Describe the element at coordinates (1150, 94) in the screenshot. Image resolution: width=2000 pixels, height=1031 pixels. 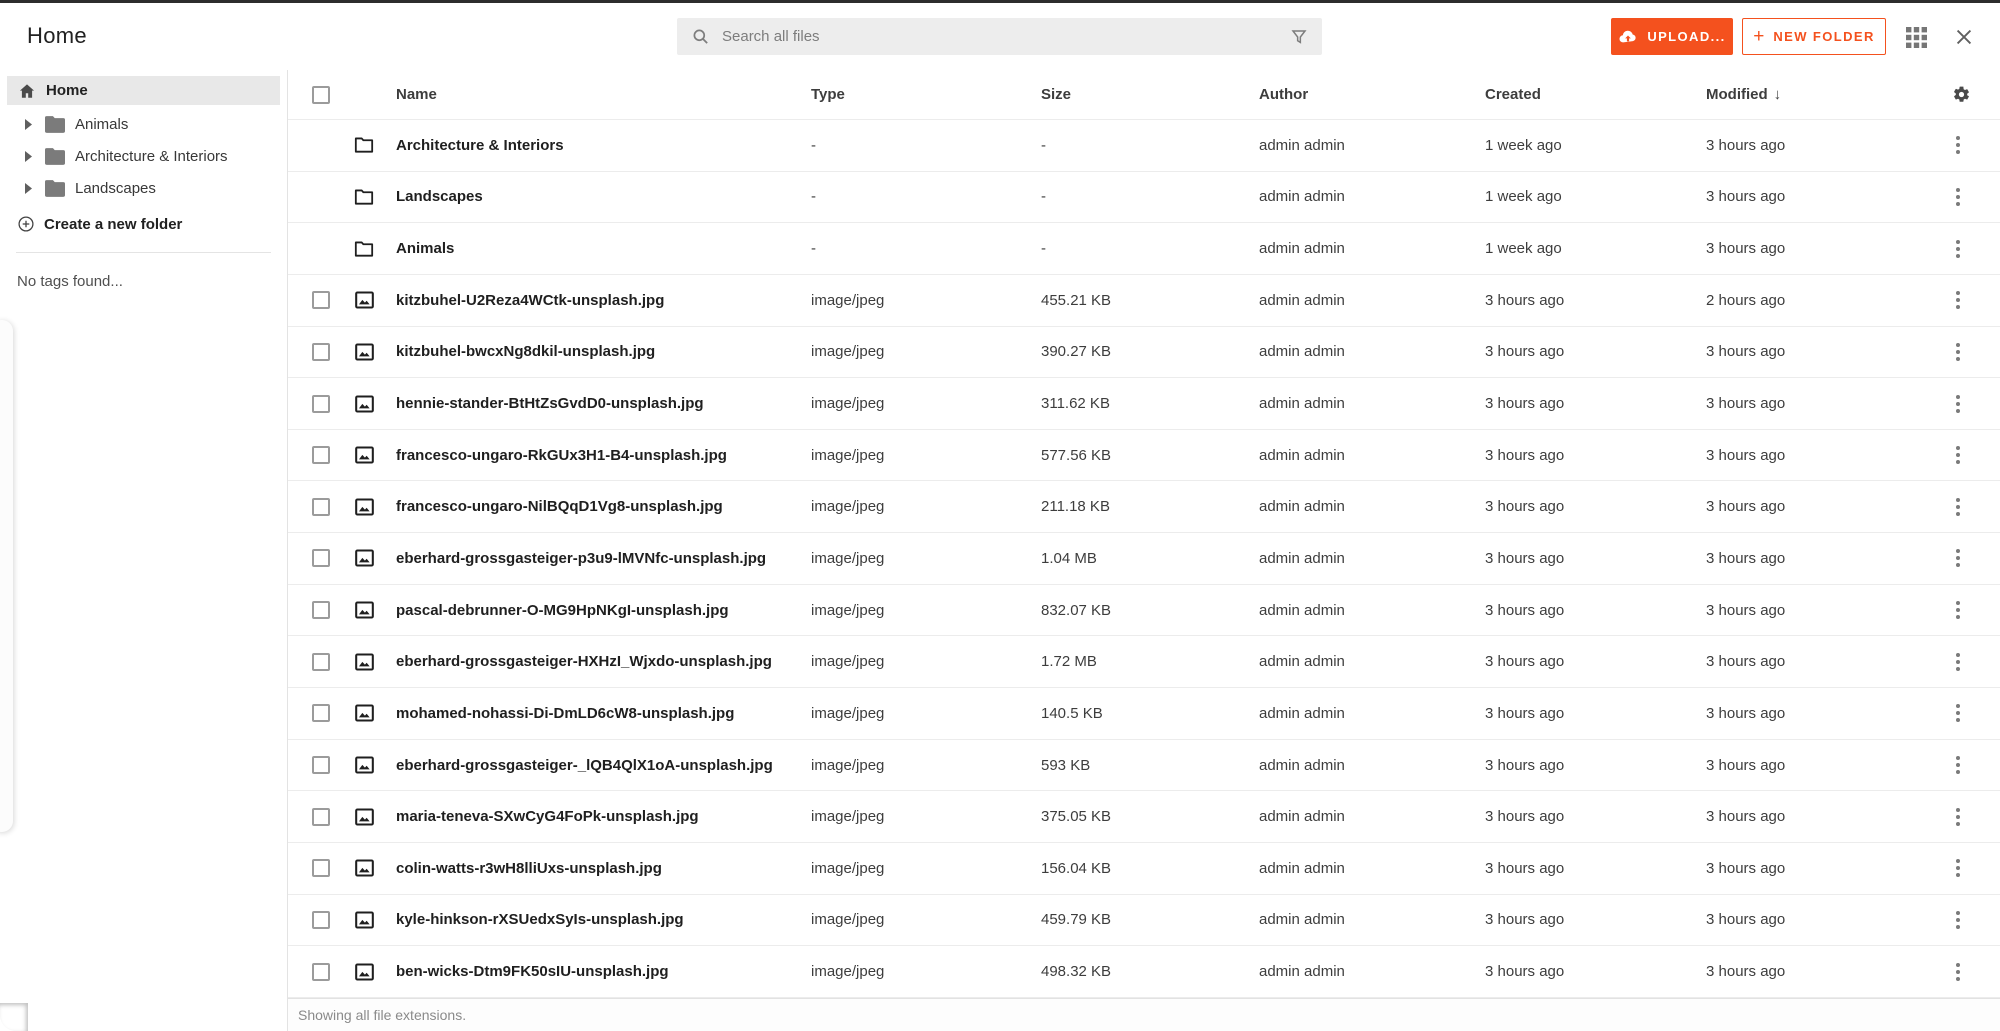
I see `column-header-size: Size` at that location.